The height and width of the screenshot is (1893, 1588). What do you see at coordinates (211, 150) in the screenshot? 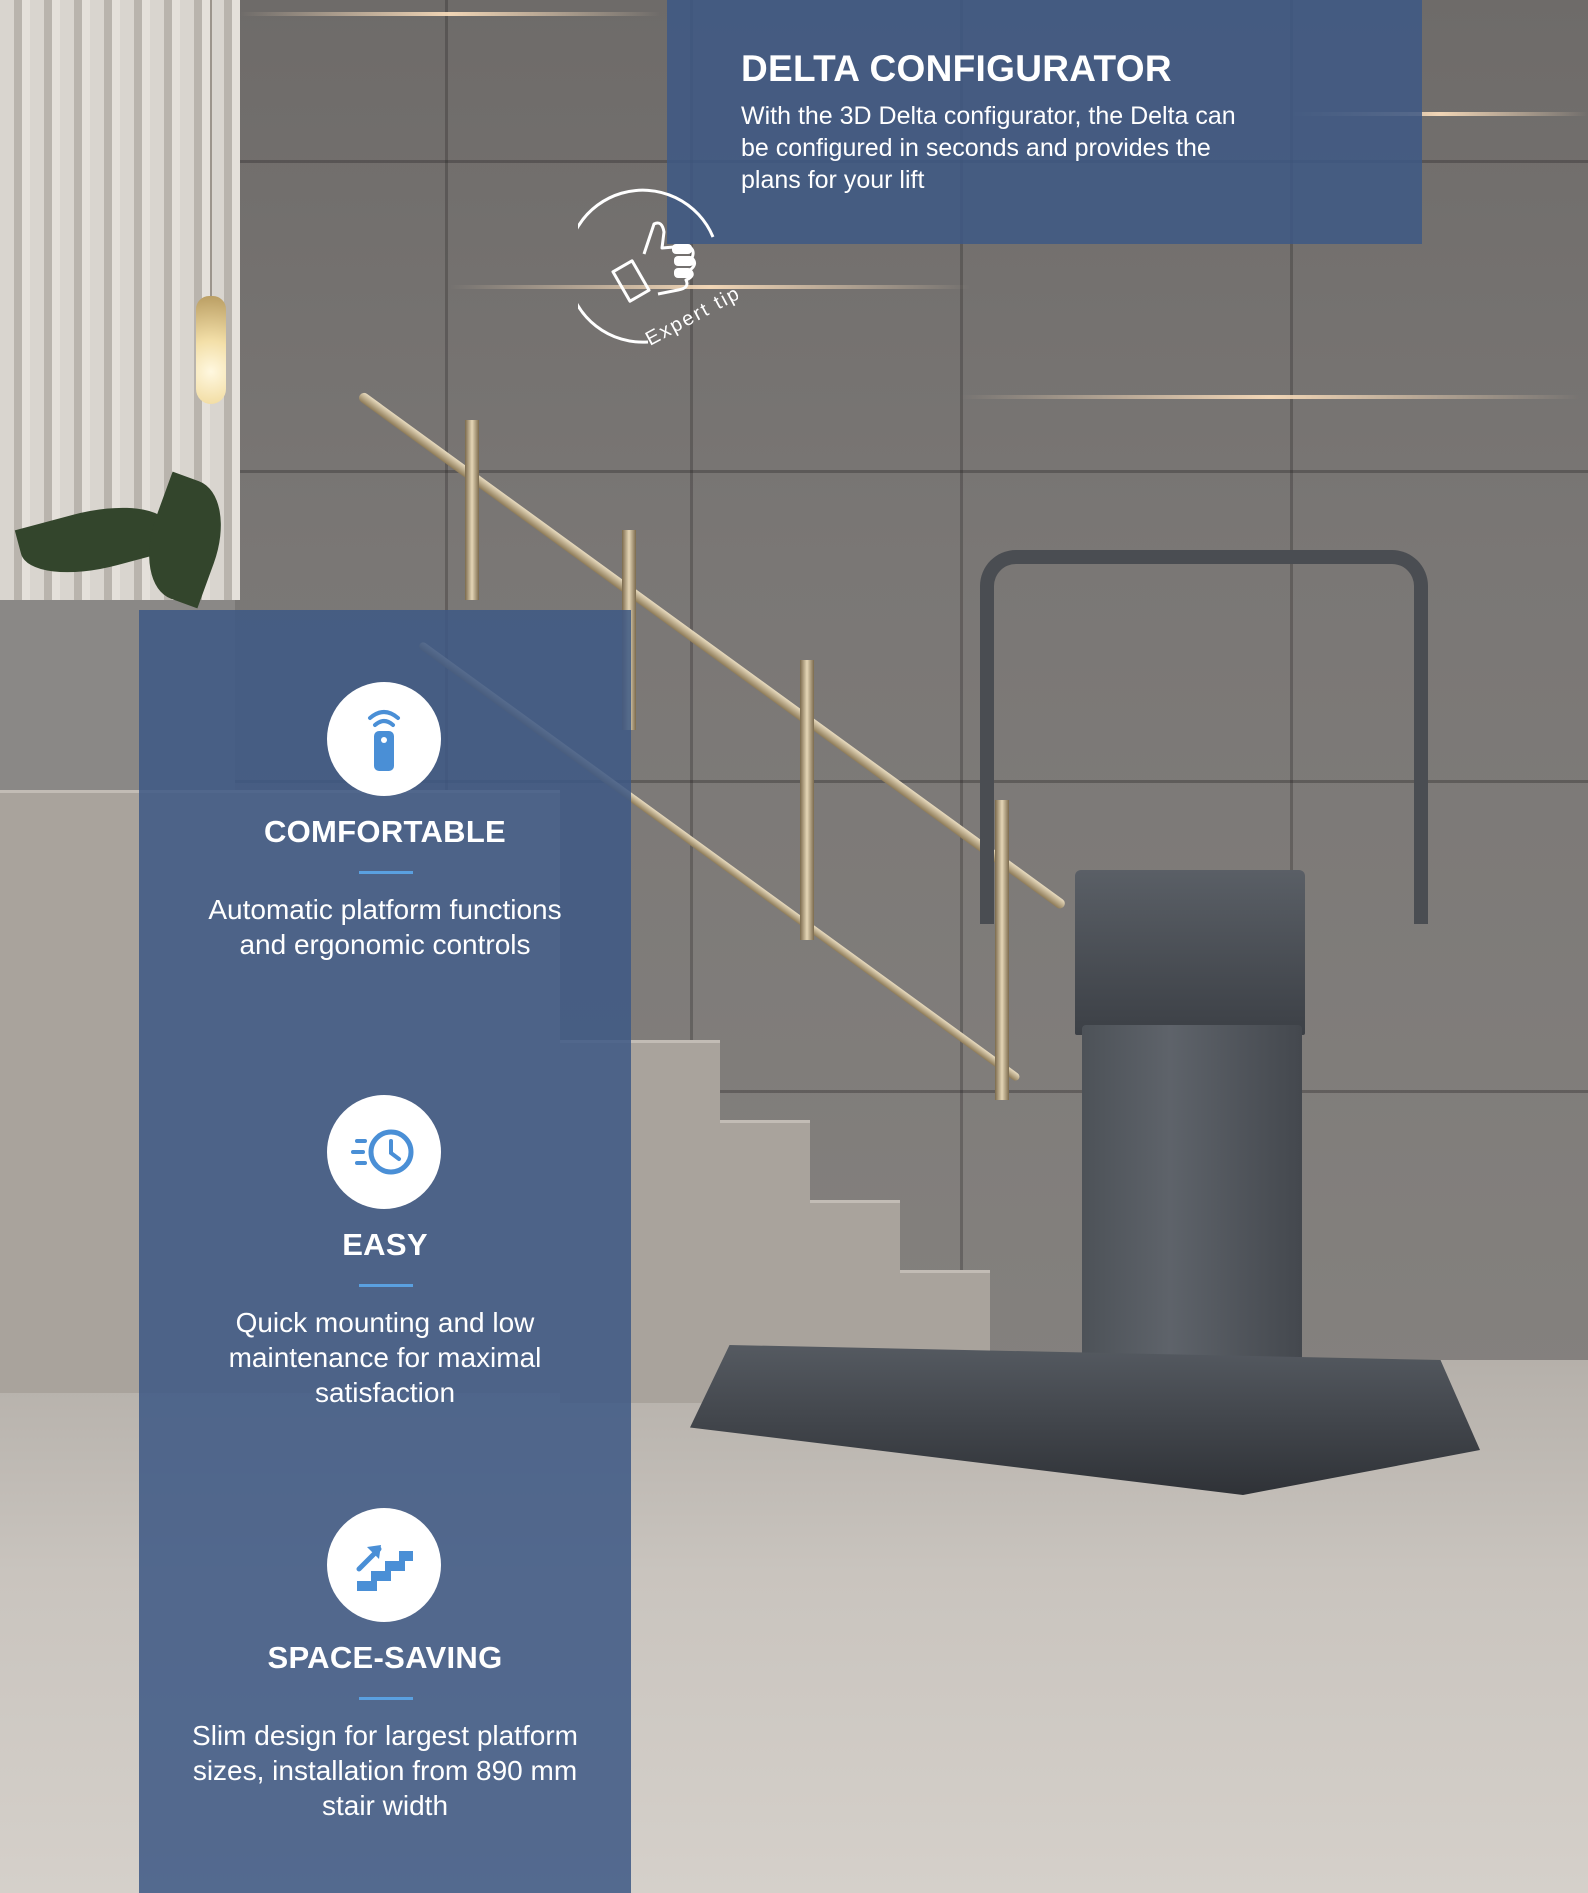
I see `pendant-cord` at bounding box center [211, 150].